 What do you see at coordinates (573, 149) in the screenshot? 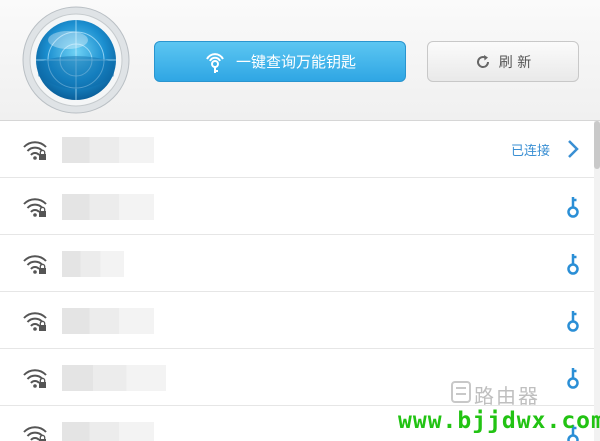
I see `chevron-right-icon` at bounding box center [573, 149].